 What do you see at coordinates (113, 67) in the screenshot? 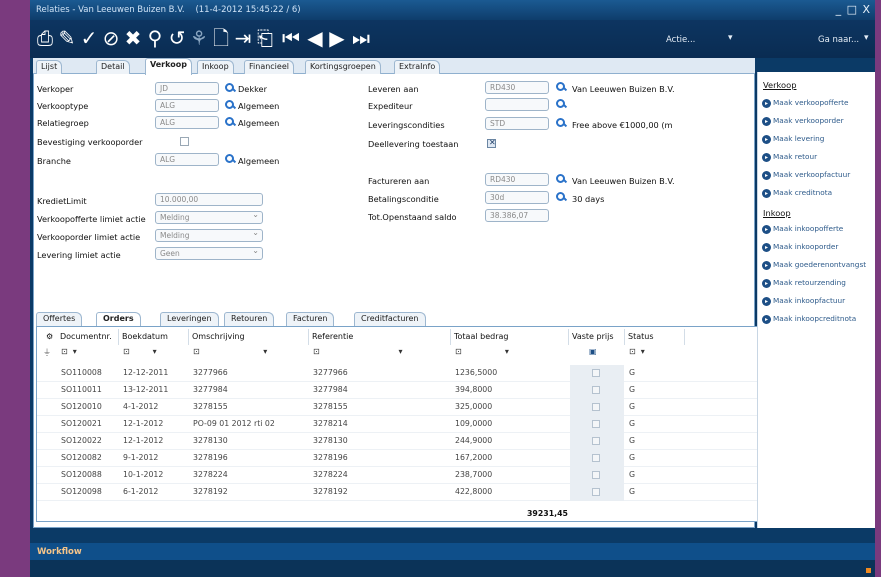
I see `tab-detail: Detail` at bounding box center [113, 67].